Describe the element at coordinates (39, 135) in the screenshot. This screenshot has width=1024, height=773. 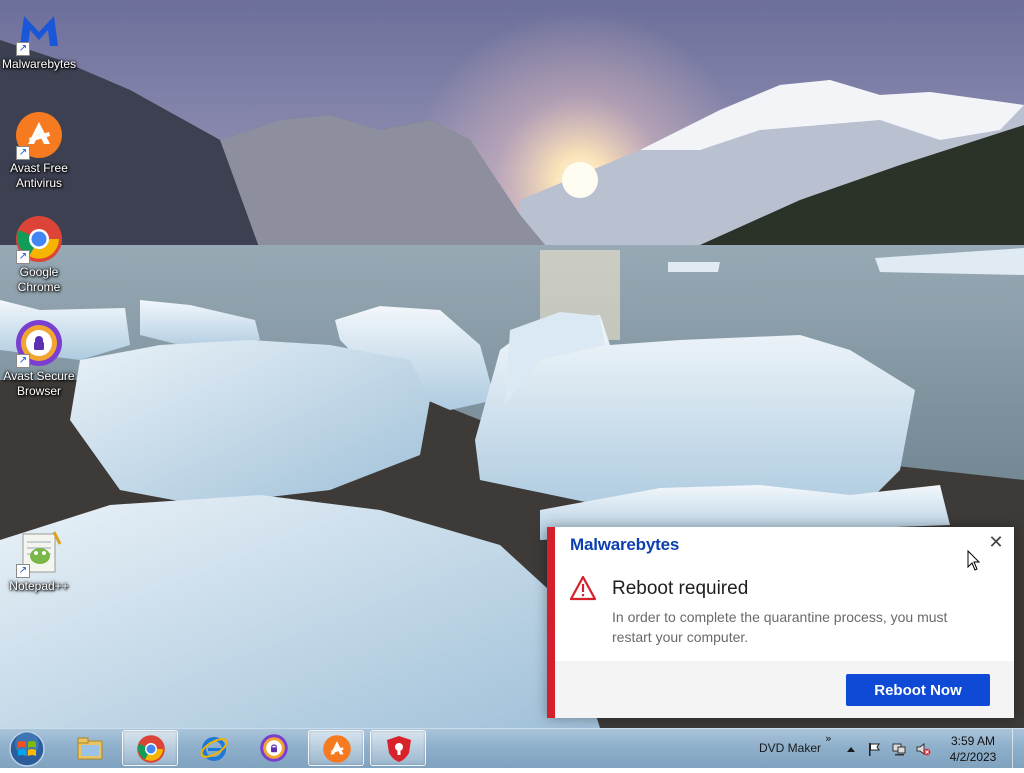
I see `avast-antivirus-icon: ↗` at that location.